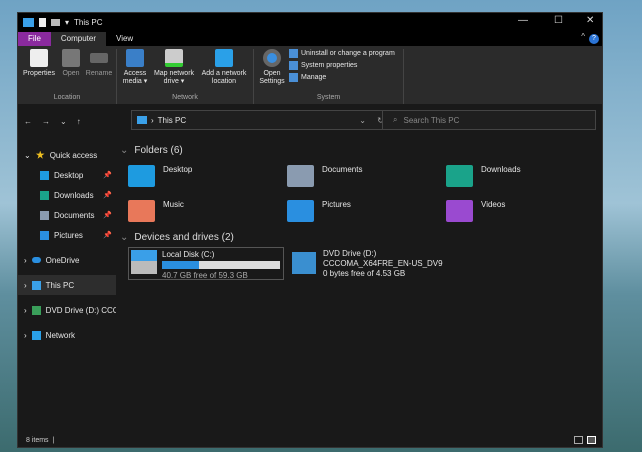 The width and height of the screenshot is (642, 452). What do you see at coordinates (585, 39) in the screenshot?
I see `collapse-ribbon-icon: ^` at bounding box center [585, 39].